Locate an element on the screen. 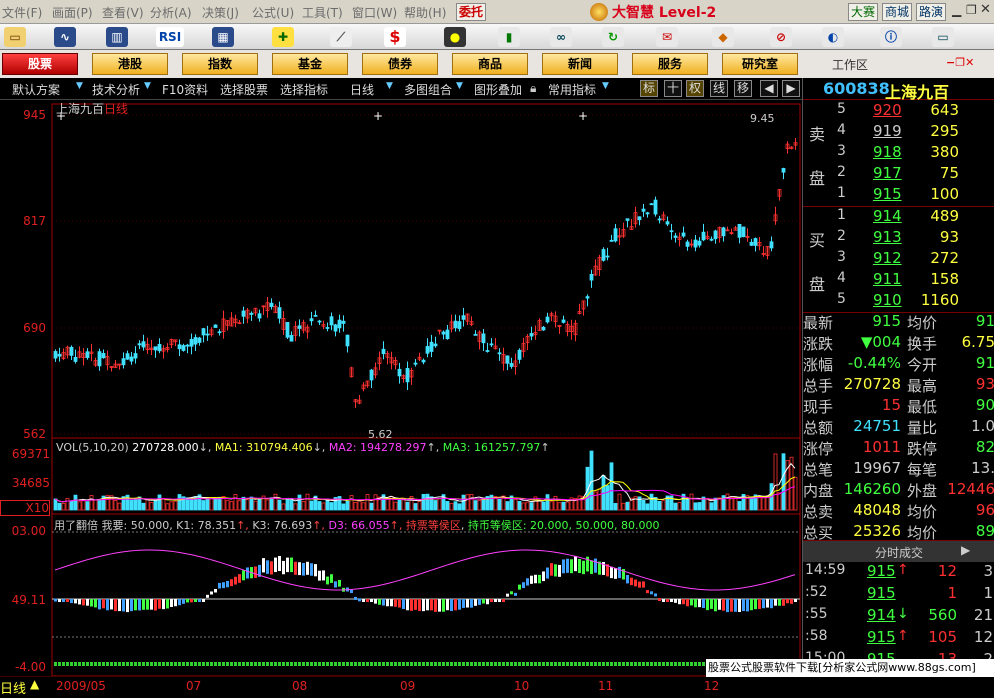 The width and height of the screenshot is (994, 698). menu-formula: 公式(U) is located at coordinates (273, 12).